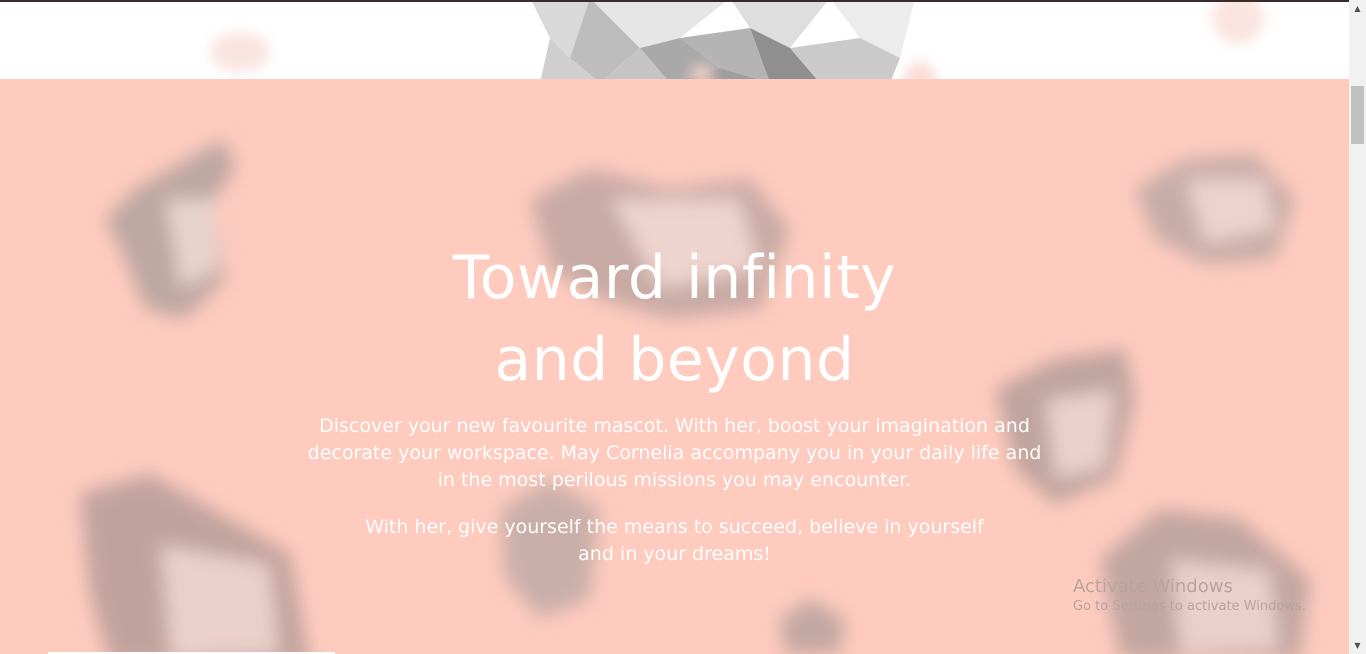 This screenshot has width=1366, height=654. What do you see at coordinates (674, 360) in the screenshot?
I see `hero-title-line2: and beyond` at bounding box center [674, 360].